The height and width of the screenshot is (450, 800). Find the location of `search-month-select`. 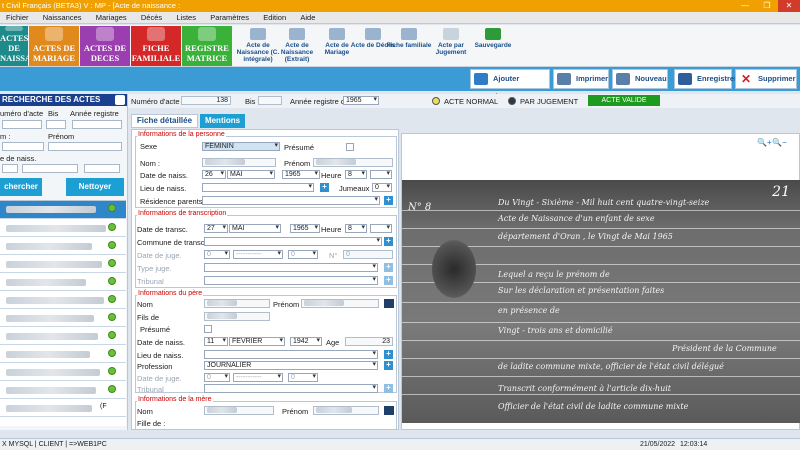

search-month-select is located at coordinates (50, 168).